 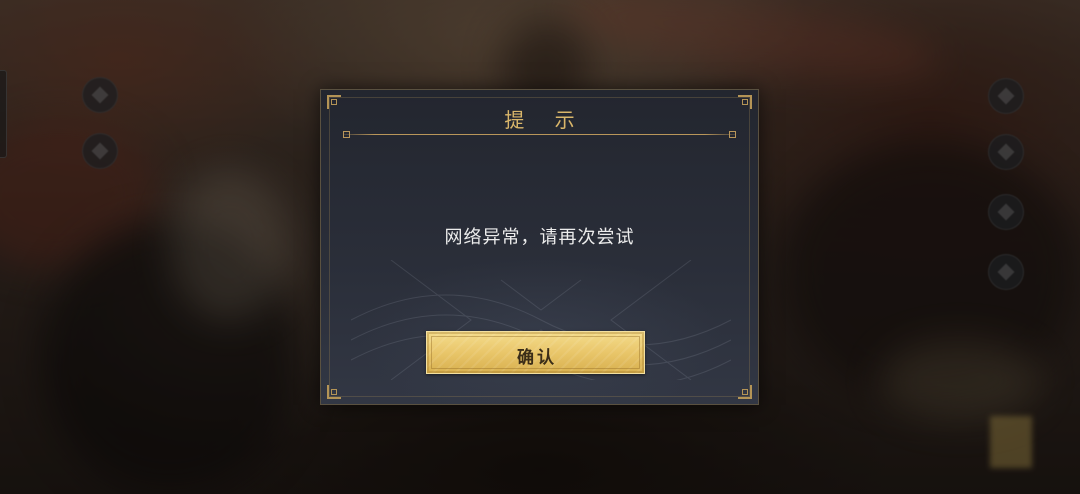 What do you see at coordinates (539, 134) in the screenshot?
I see `title-divider` at bounding box center [539, 134].